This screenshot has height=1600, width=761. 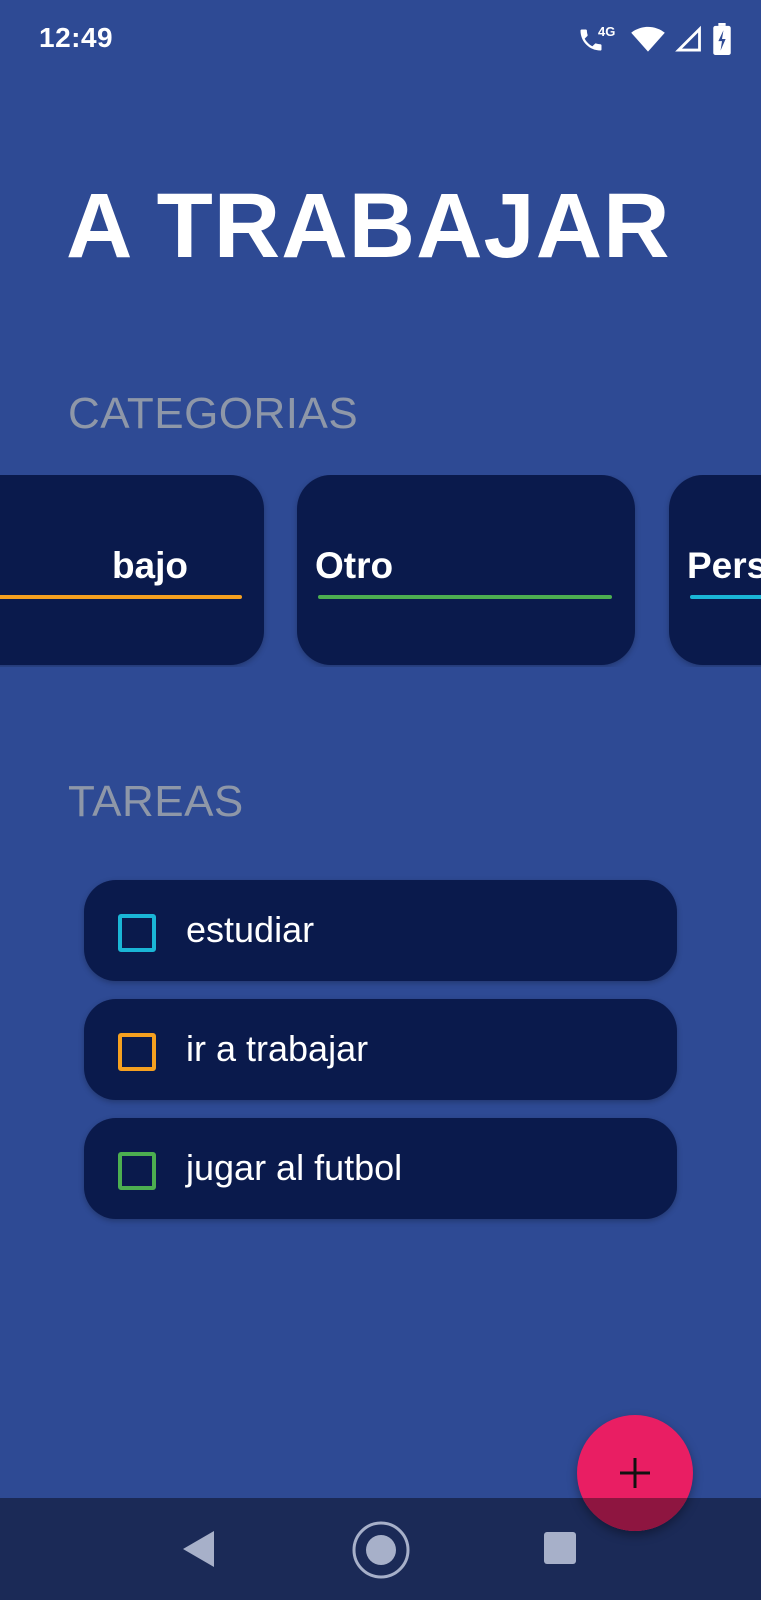 I want to click on tasks-heading: TAREAS, so click(x=156, y=801).